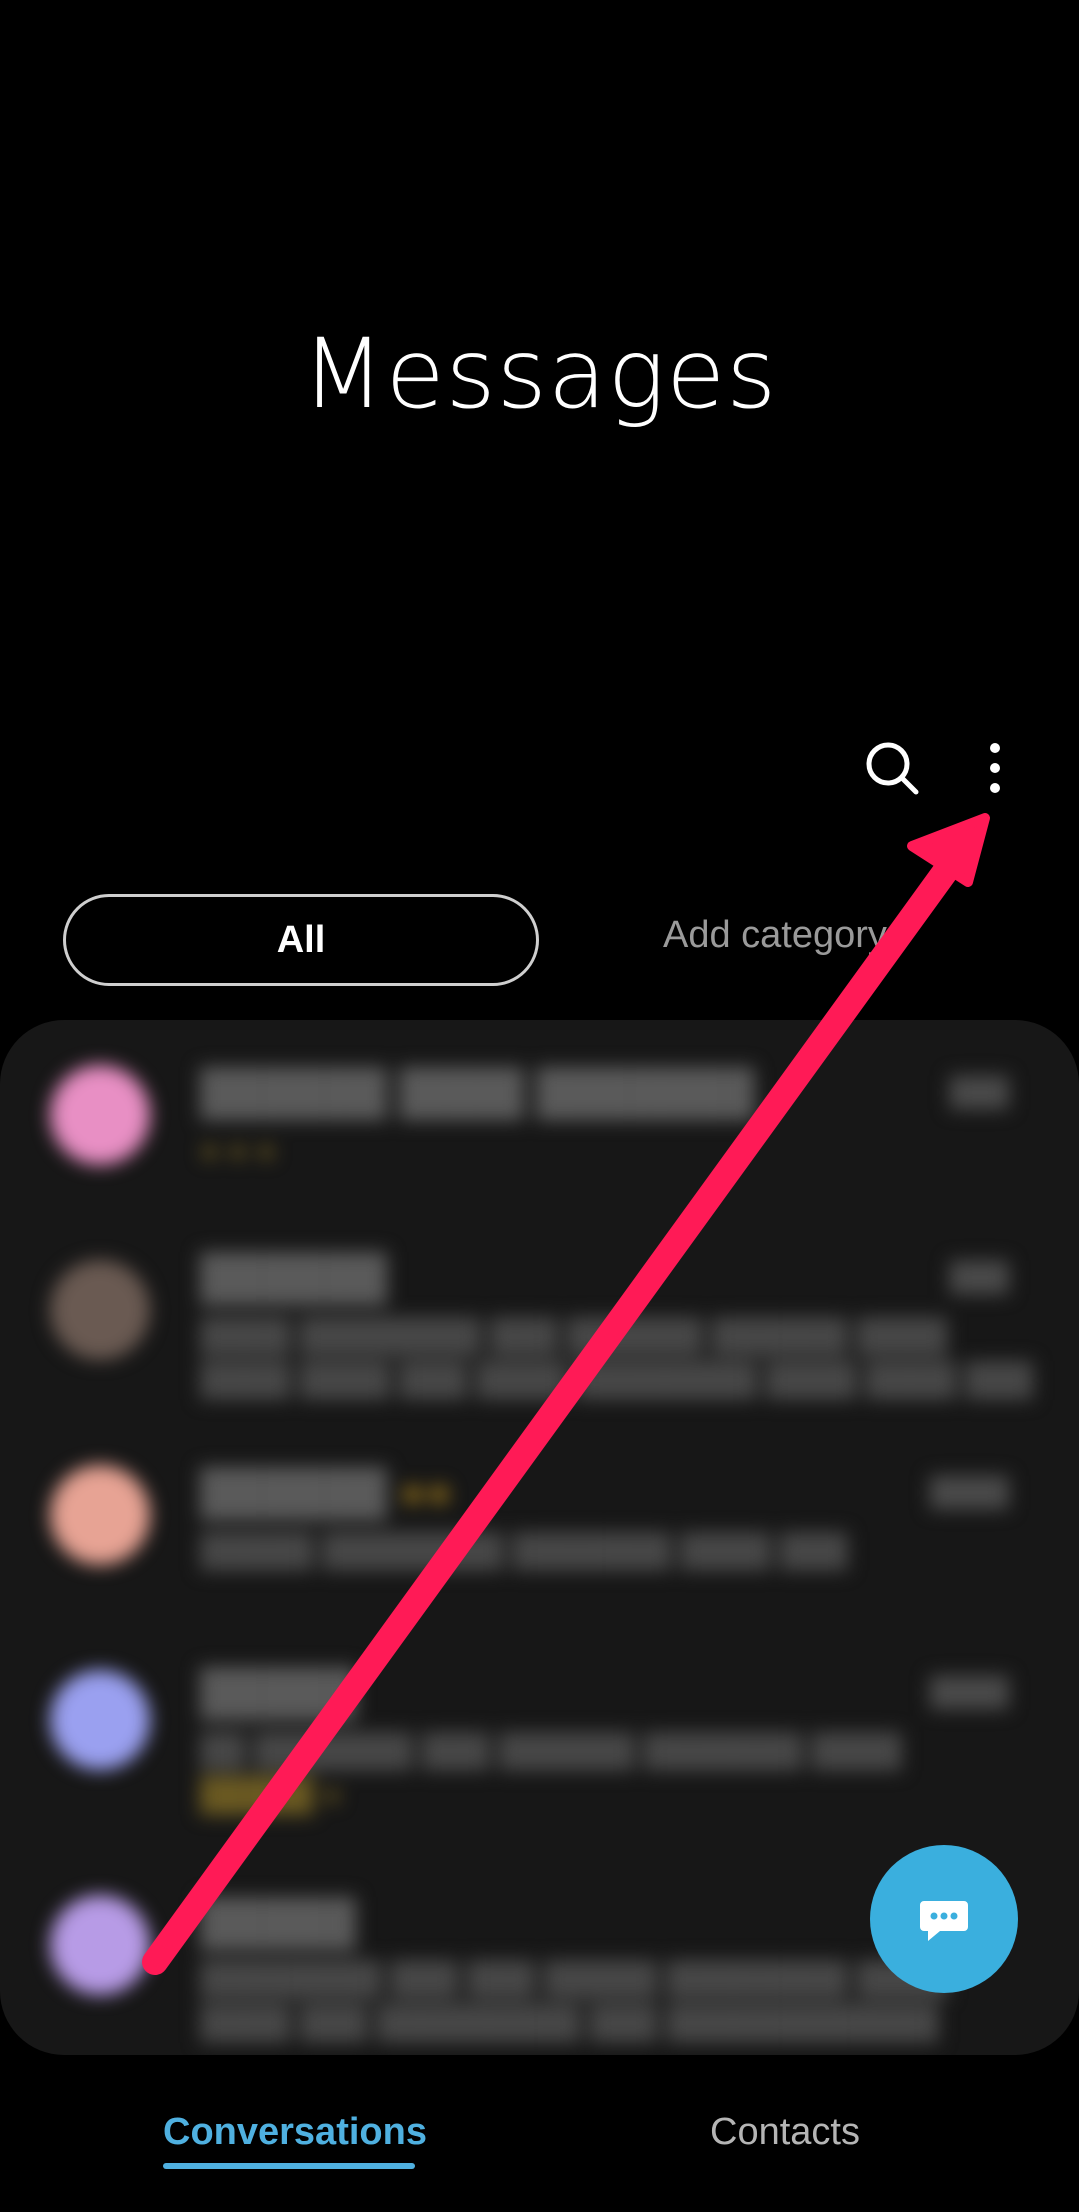  Describe the element at coordinates (539, 1120) in the screenshot. I see `conversation-row: ██████ ████ ███████ ● ● ● ███` at that location.